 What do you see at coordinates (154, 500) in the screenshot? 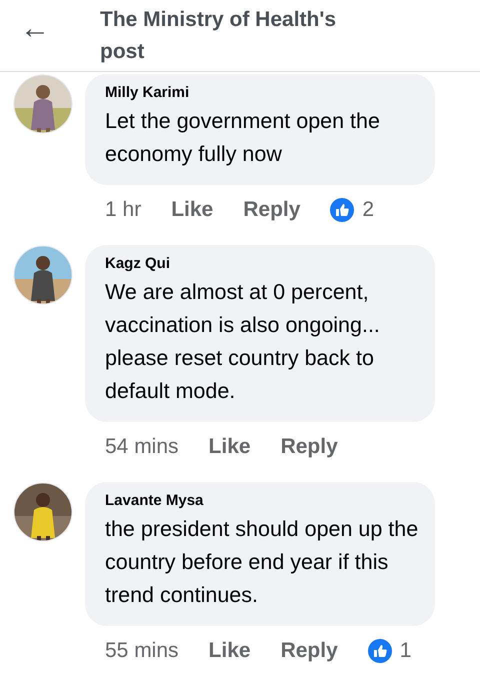
I see `author-name: Lavante Mysa` at bounding box center [154, 500].